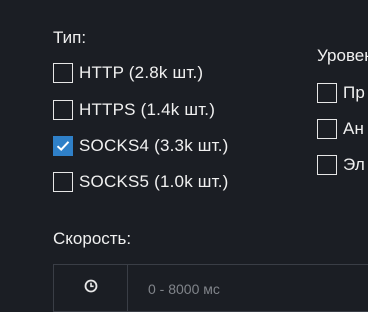 The image size is (368, 312). I want to click on type-option-http: HTTP (2.8k шт.), so click(128, 73).